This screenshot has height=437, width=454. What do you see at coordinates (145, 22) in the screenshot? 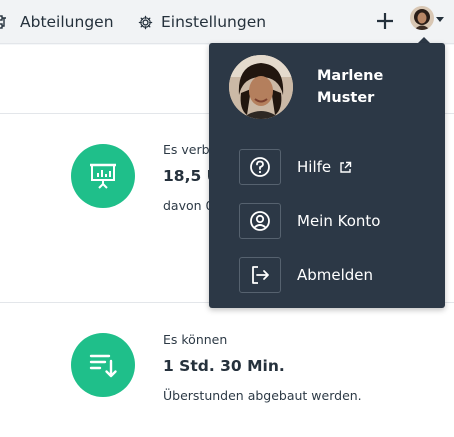
I see `gear-icon` at bounding box center [145, 22].